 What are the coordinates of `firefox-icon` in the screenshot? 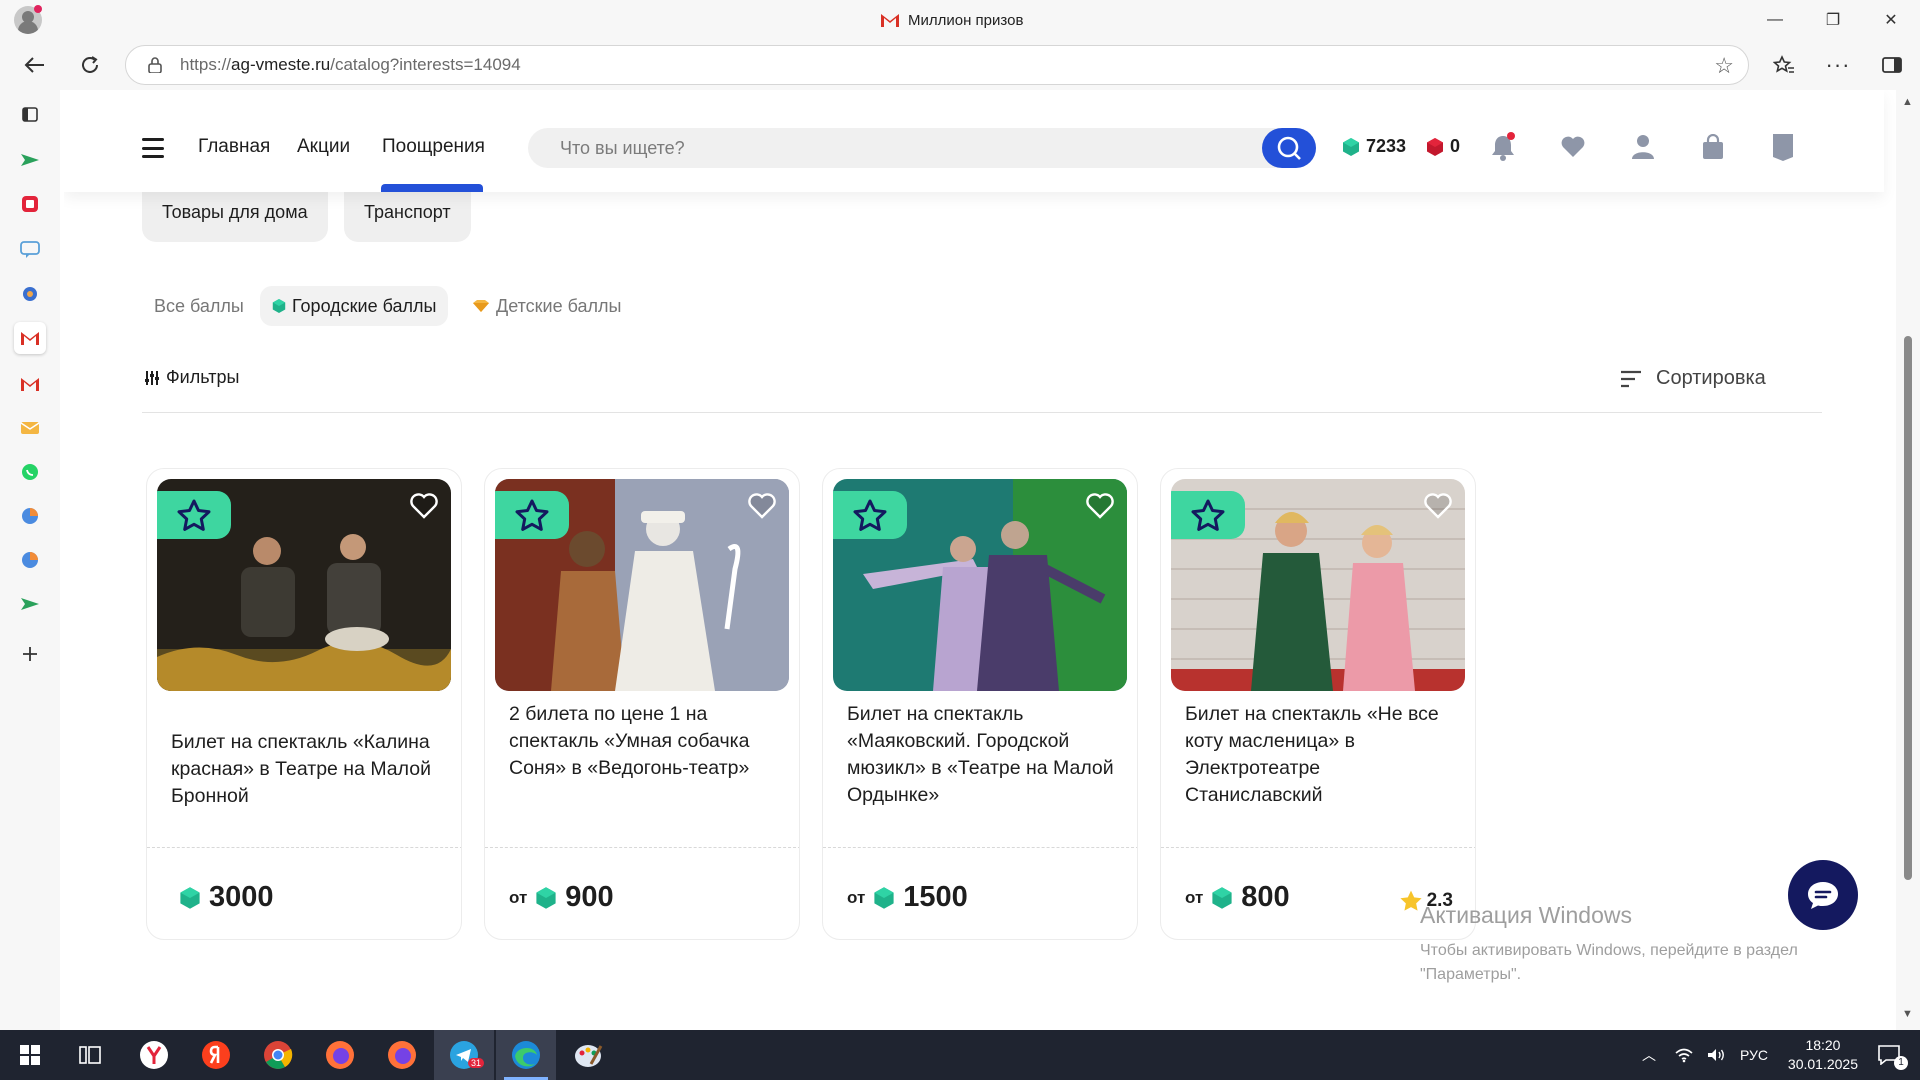 It's located at (402, 1055).